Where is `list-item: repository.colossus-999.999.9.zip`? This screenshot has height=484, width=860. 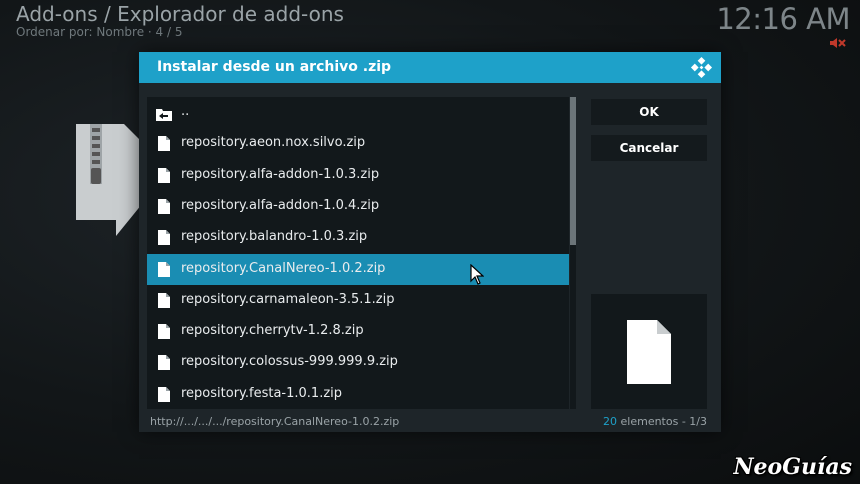
list-item: repository.colossus-999.999.9.zip is located at coordinates (358, 362).